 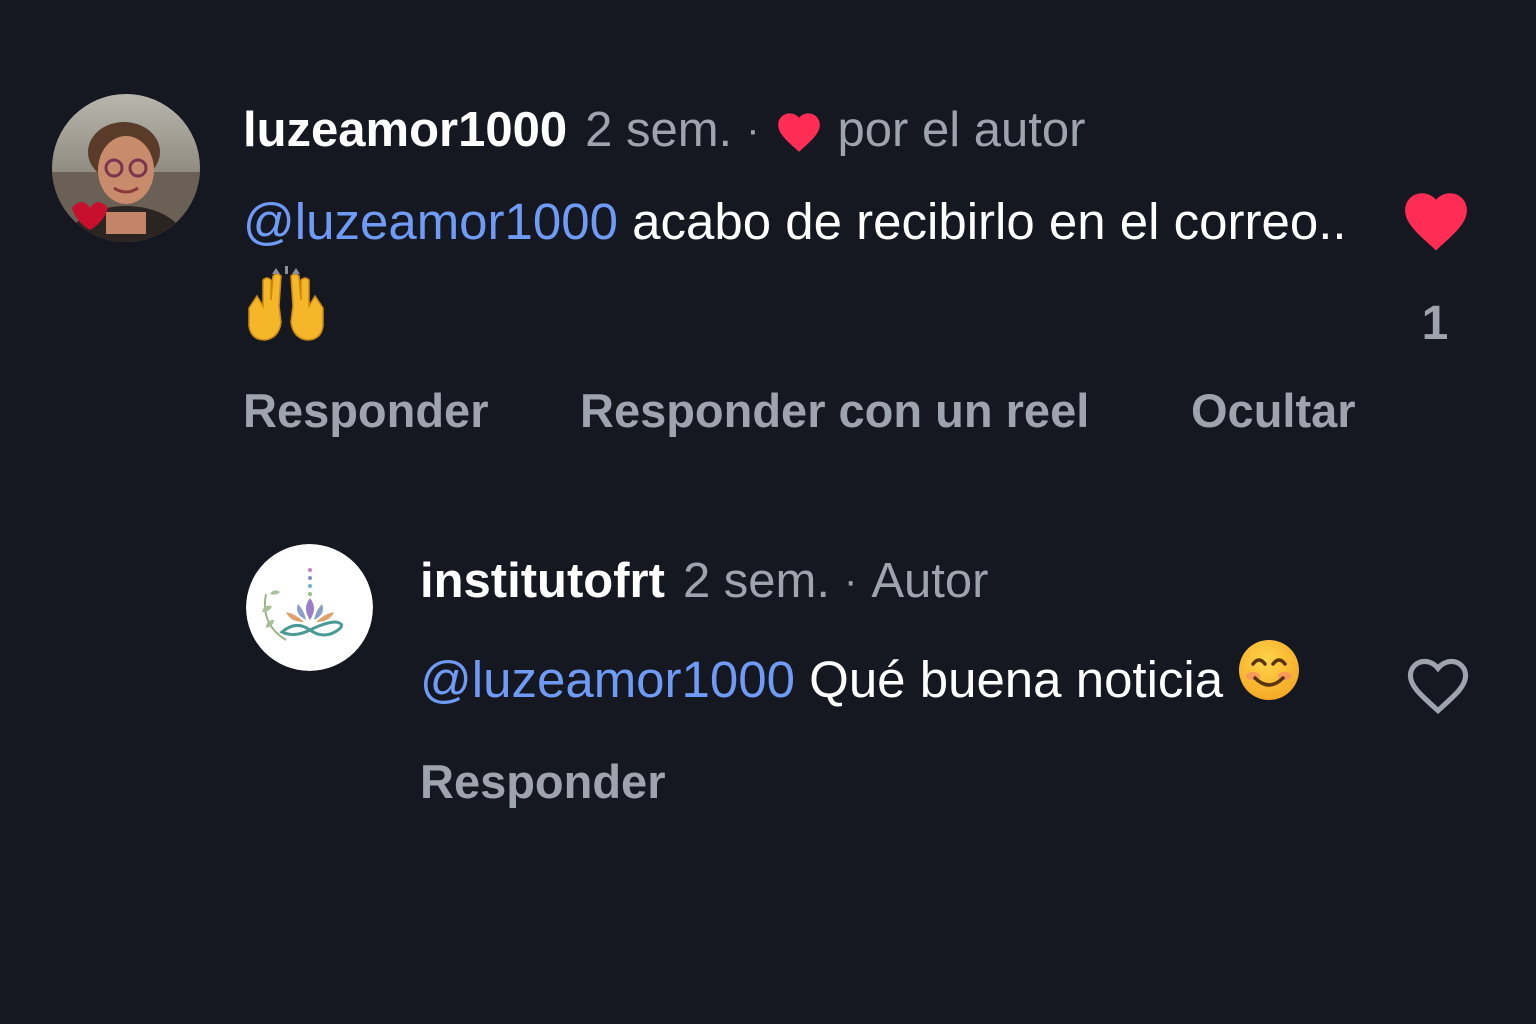 I want to click on reply-body: @luzeamor1000 Qué buena noticia, so click(x=900, y=682).